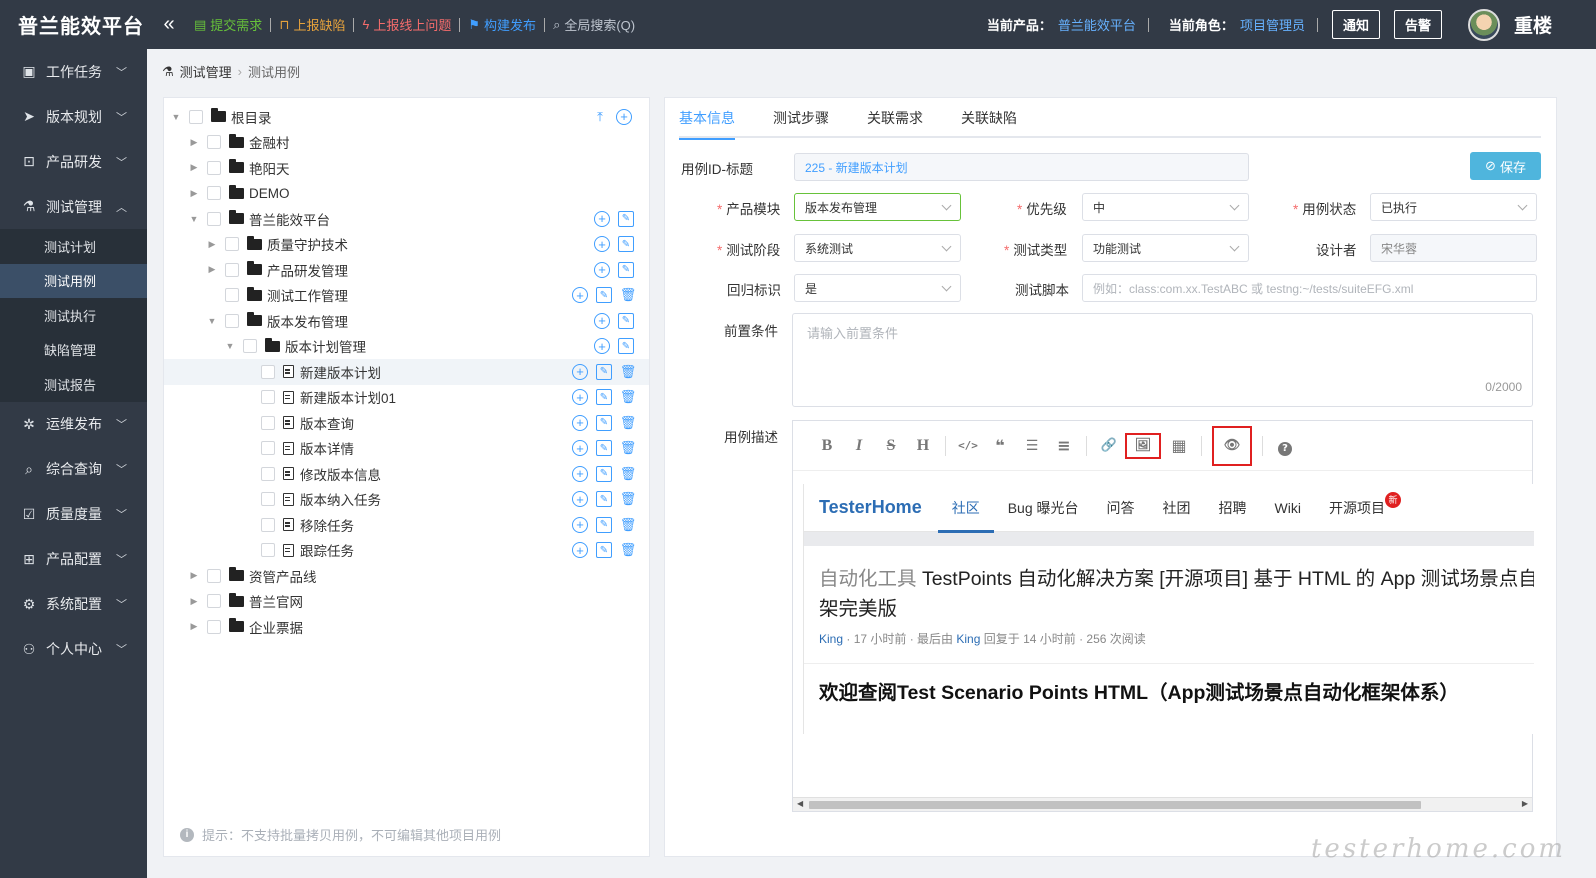 Image resolution: width=1596 pixels, height=878 pixels. I want to click on submit-requirement-link: ▤ 提交需求, so click(228, 24).